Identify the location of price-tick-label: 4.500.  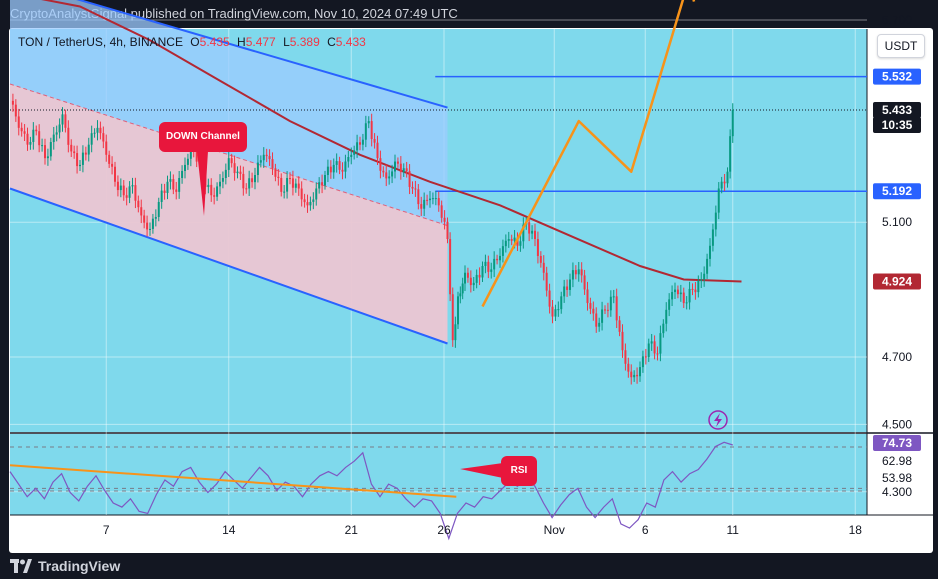
(897, 424).